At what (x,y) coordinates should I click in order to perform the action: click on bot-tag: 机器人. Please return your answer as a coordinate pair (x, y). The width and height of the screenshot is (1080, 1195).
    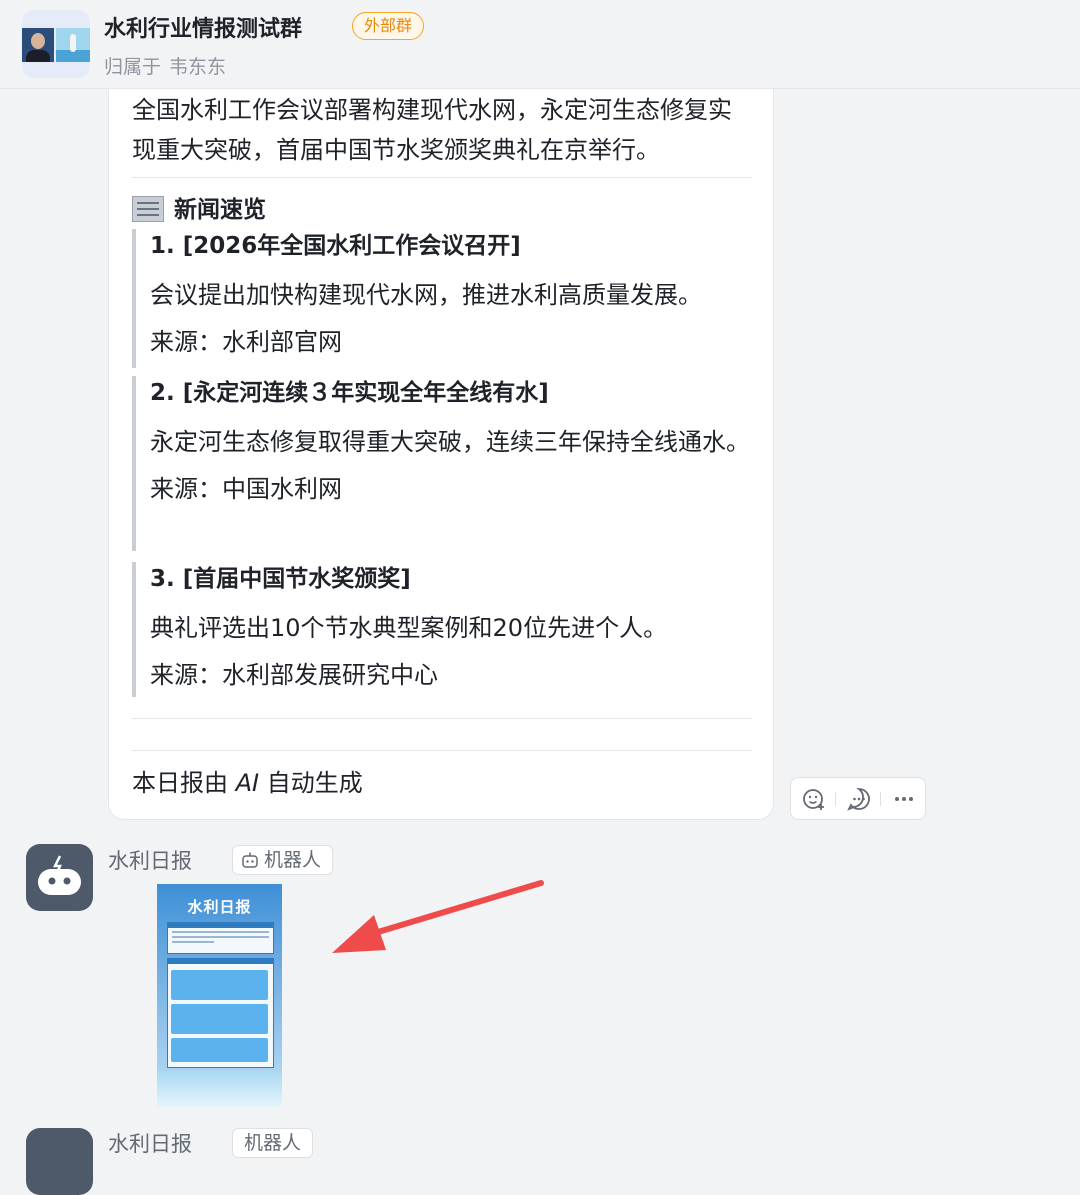
    Looking at the image, I should click on (273, 1143).